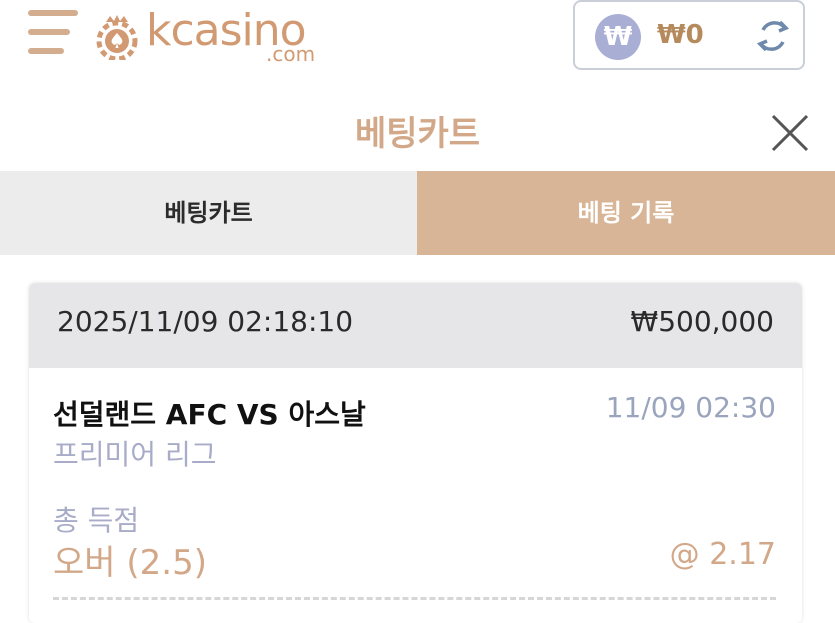  What do you see at coordinates (722, 554) in the screenshot?
I see `bet-odds: @ 2.17` at bounding box center [722, 554].